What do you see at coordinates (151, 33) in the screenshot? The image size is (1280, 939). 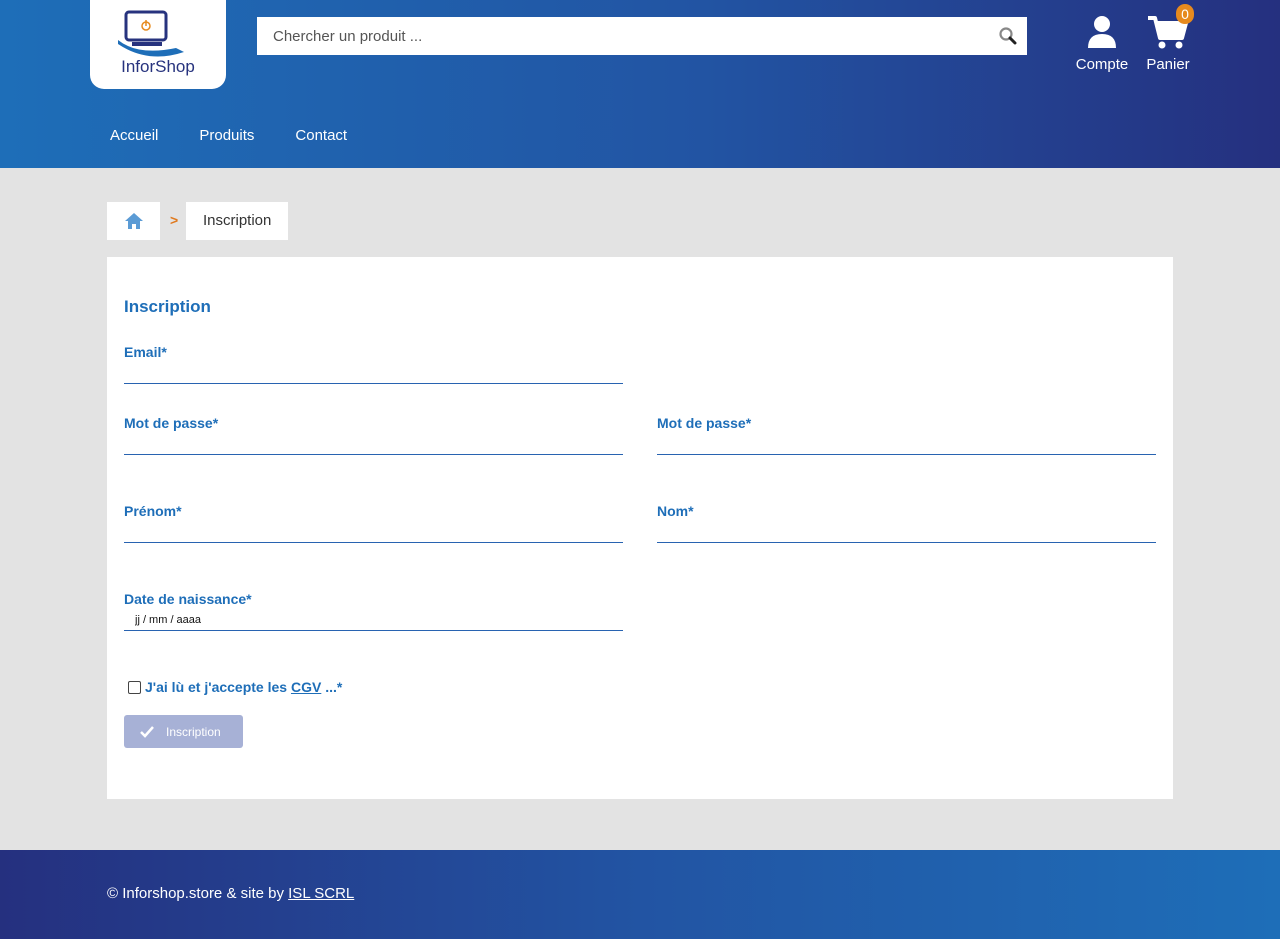 I see `logo-computer-icon` at bounding box center [151, 33].